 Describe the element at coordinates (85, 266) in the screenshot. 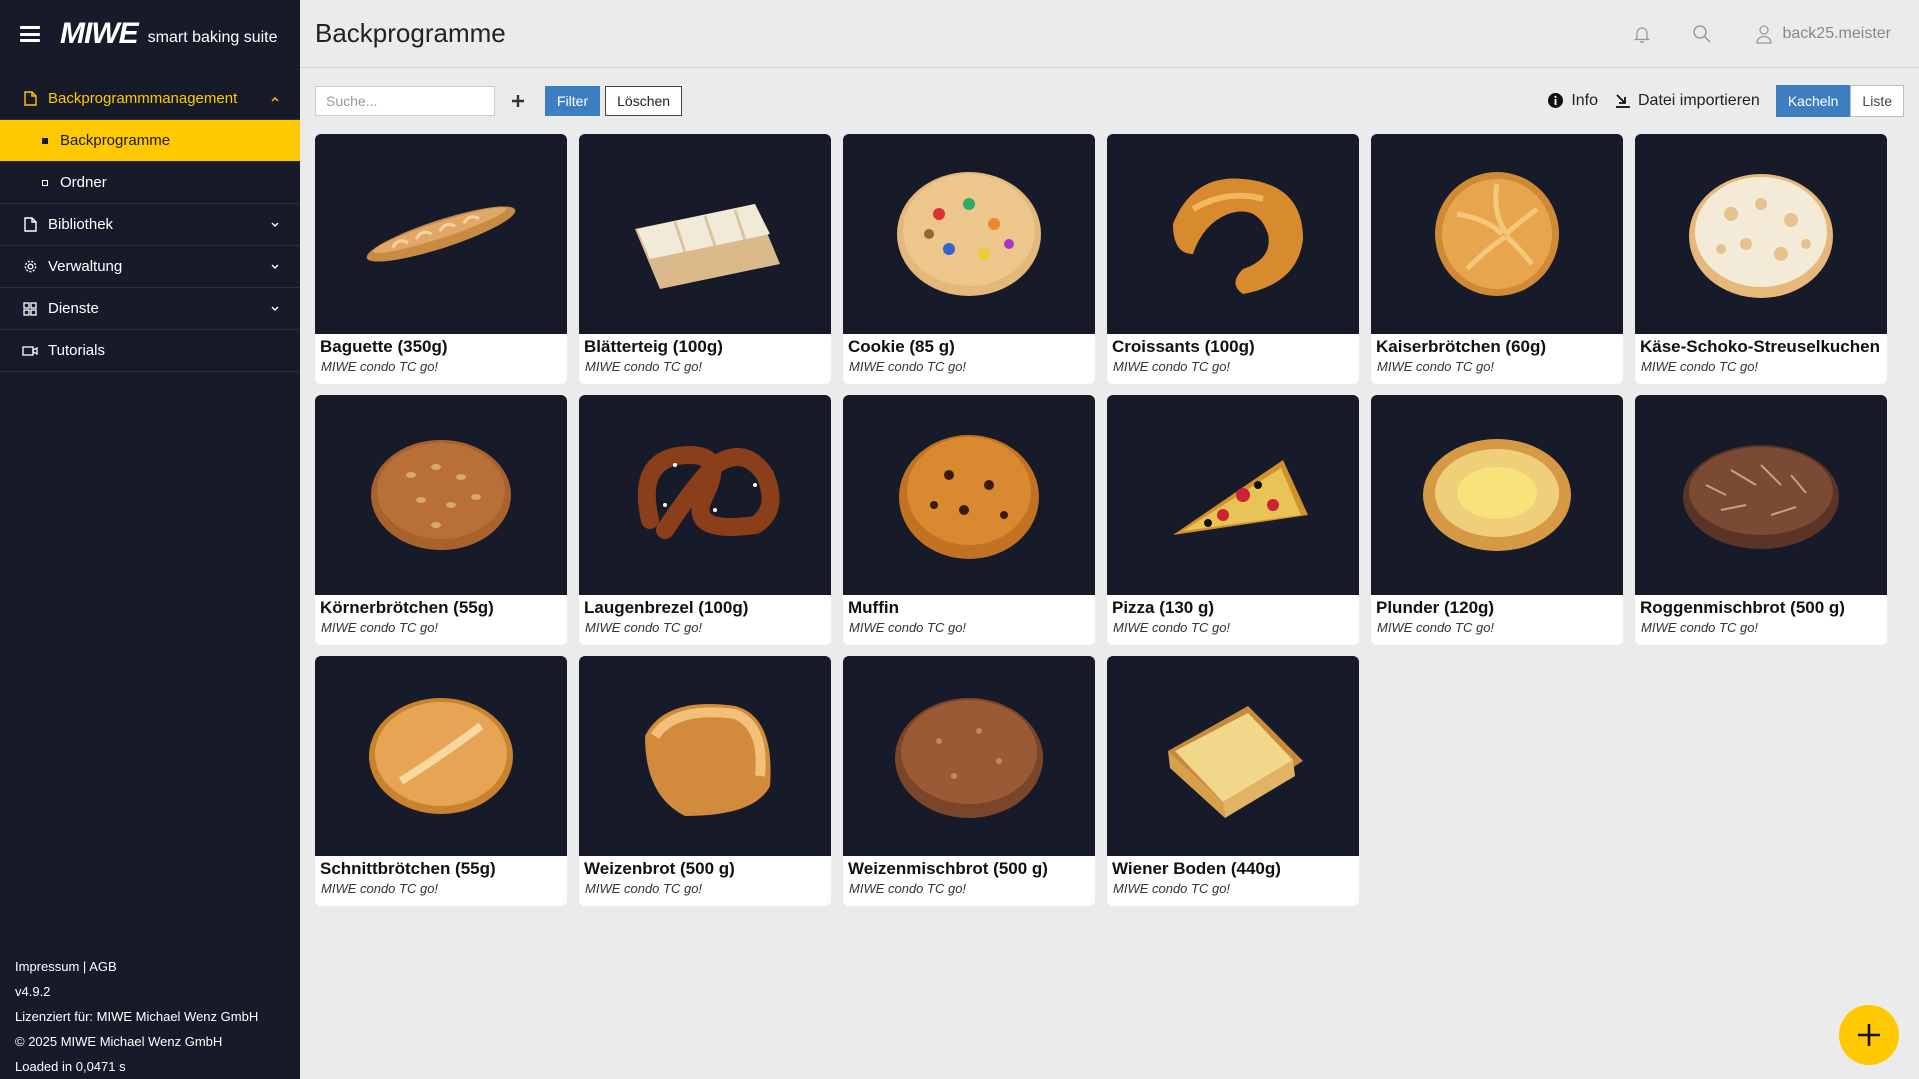

I see `sidebar-item-label: Verwaltung` at that location.